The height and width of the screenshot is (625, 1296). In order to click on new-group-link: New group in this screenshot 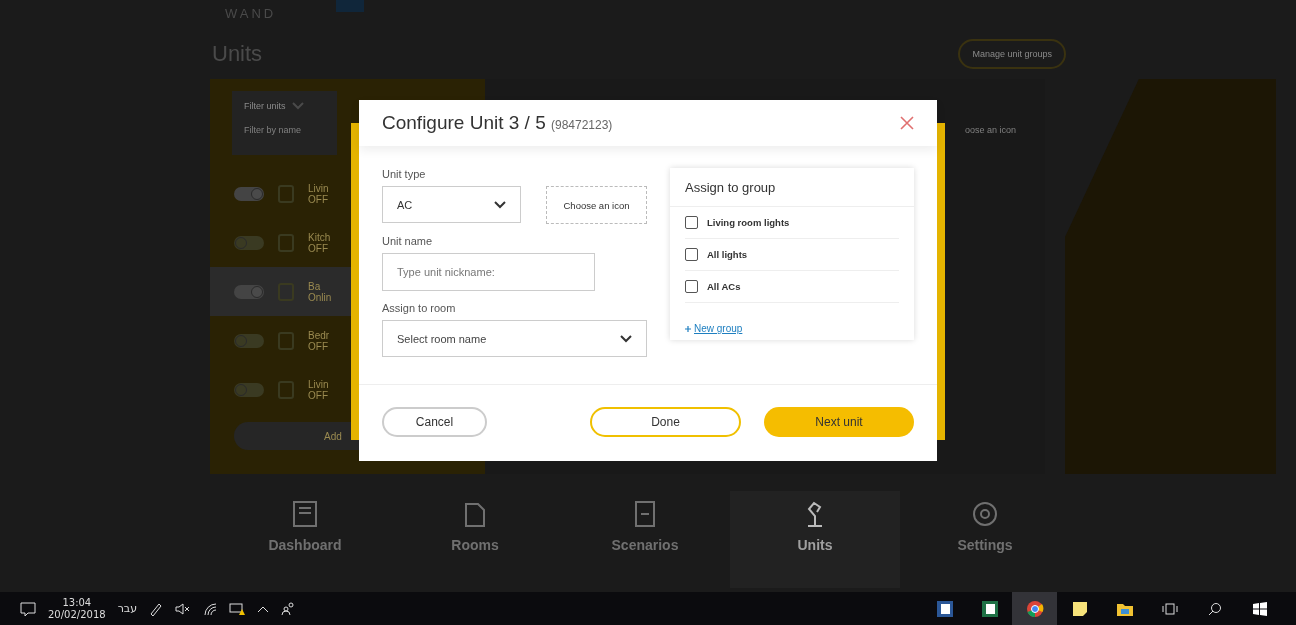, I will do `click(718, 328)`.